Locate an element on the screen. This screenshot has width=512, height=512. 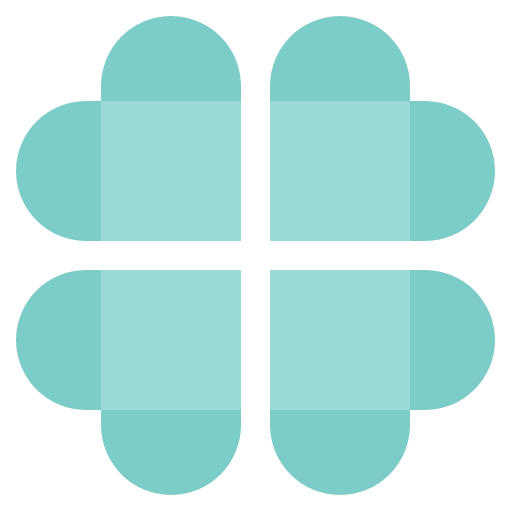
leaf-bottom-left-center is located at coordinates (171, 340).